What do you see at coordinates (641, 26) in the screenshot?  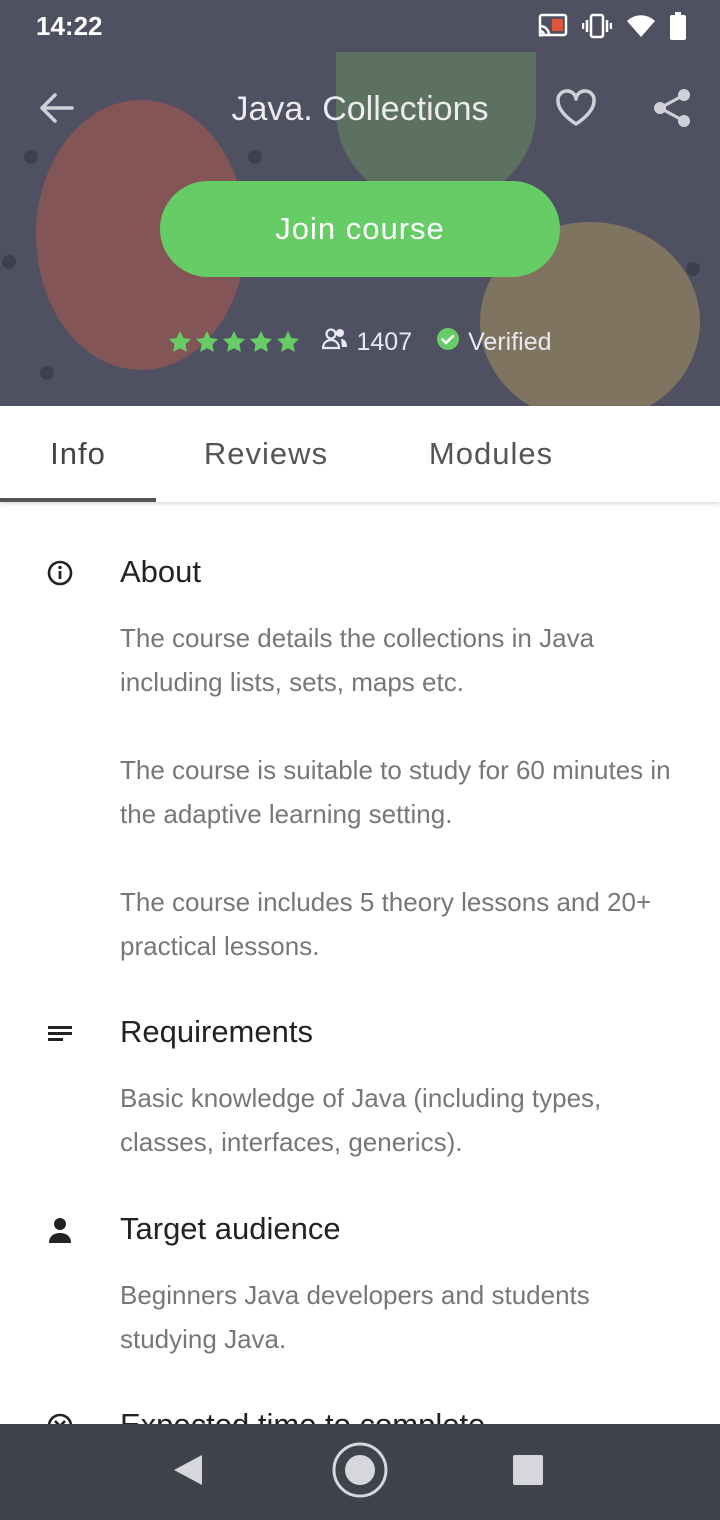 I see `wifi-icon` at bounding box center [641, 26].